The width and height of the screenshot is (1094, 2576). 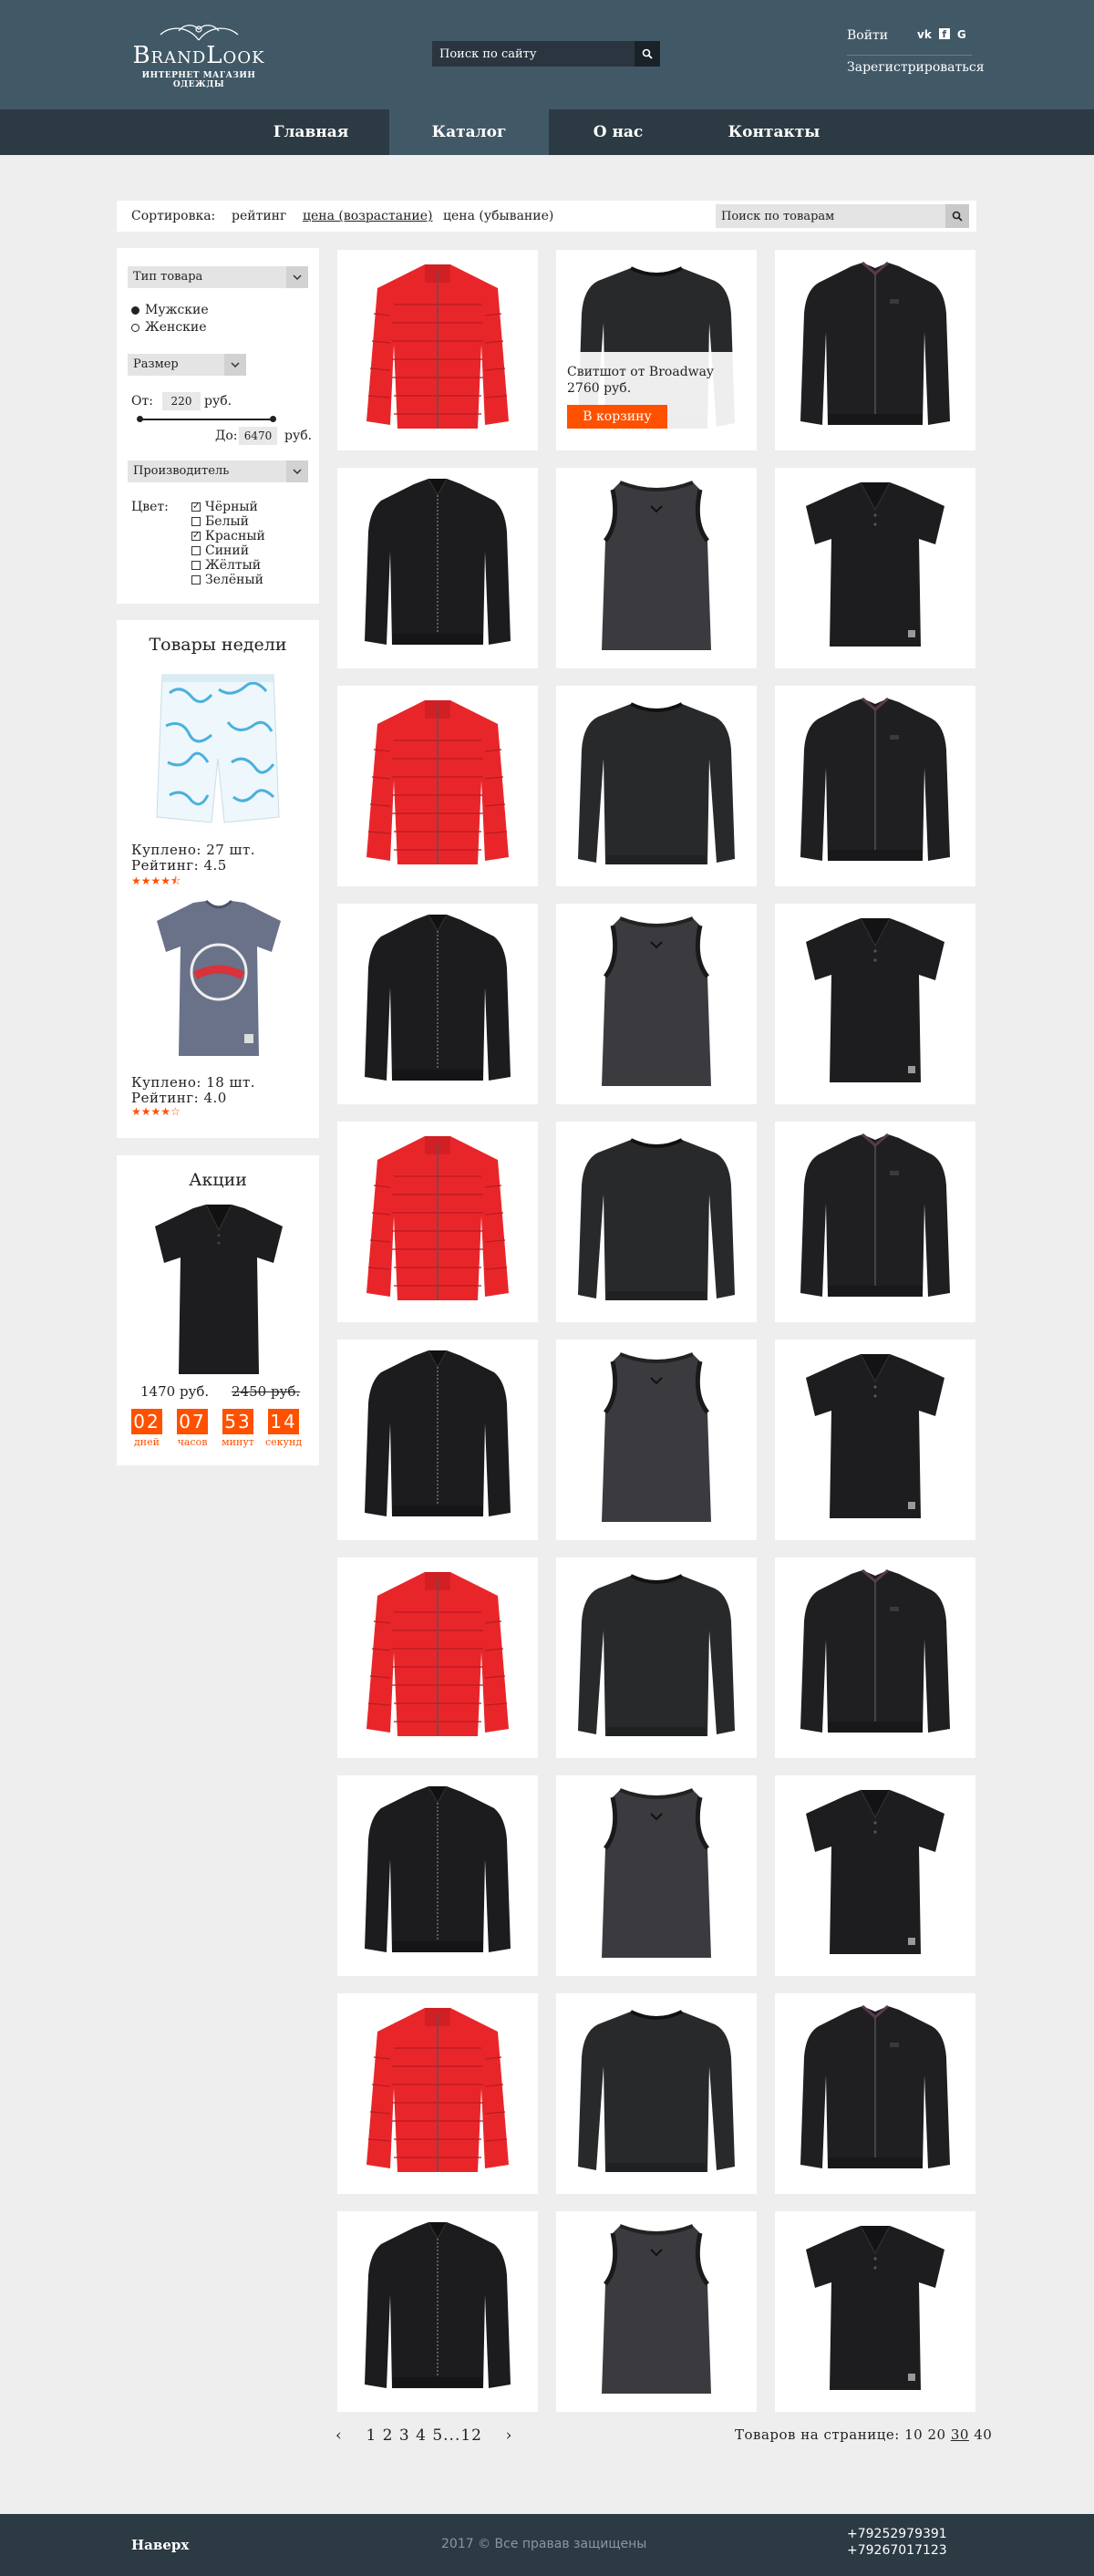 I want to click on promo-polo-image, so click(x=218, y=1289).